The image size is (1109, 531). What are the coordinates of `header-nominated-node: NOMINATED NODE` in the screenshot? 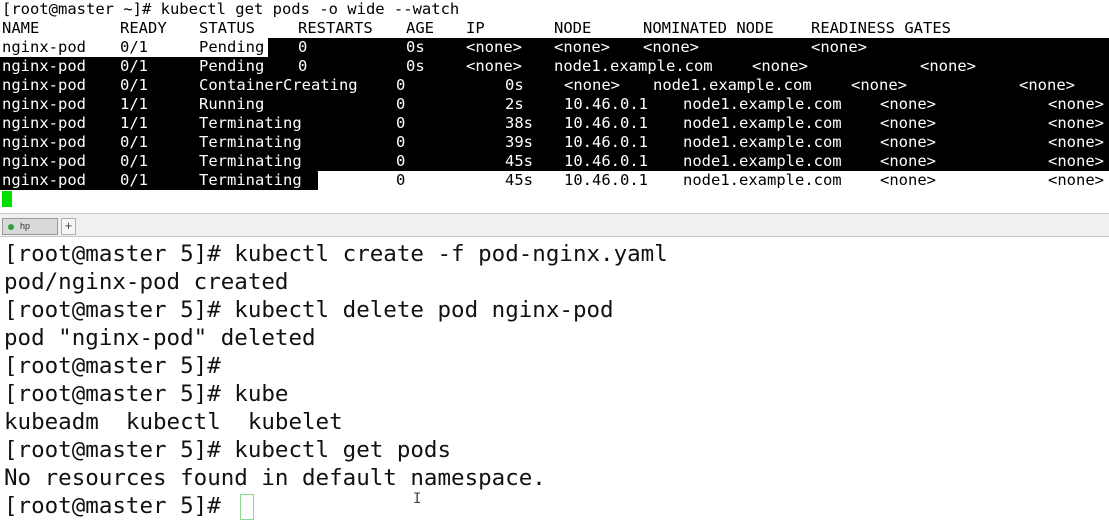 It's located at (708, 28).